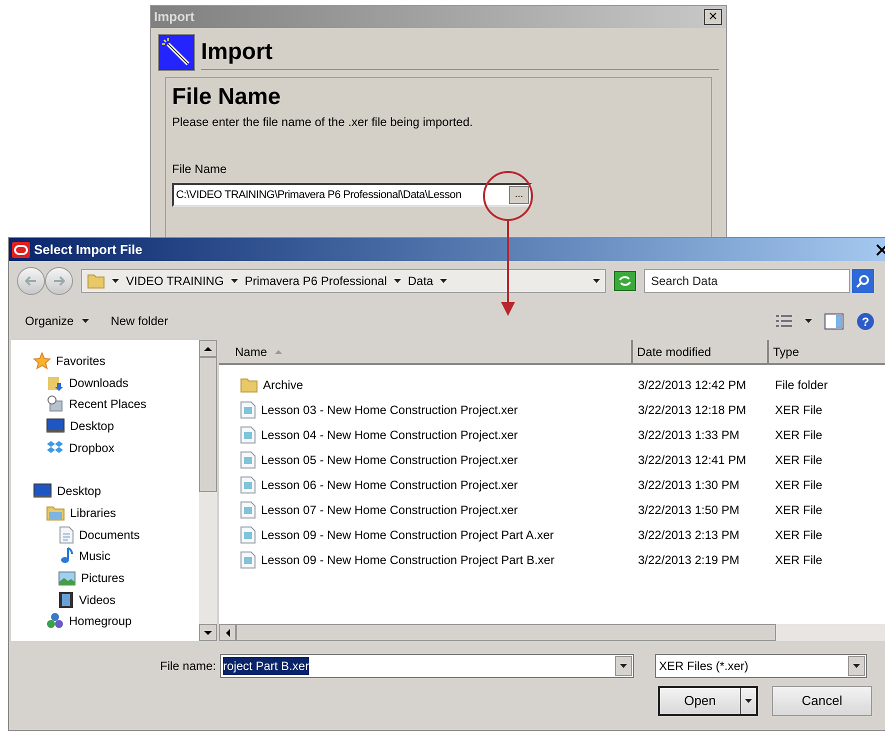  Describe the element at coordinates (116, 621) in the screenshot. I see `nav-item: Homegroup` at that location.